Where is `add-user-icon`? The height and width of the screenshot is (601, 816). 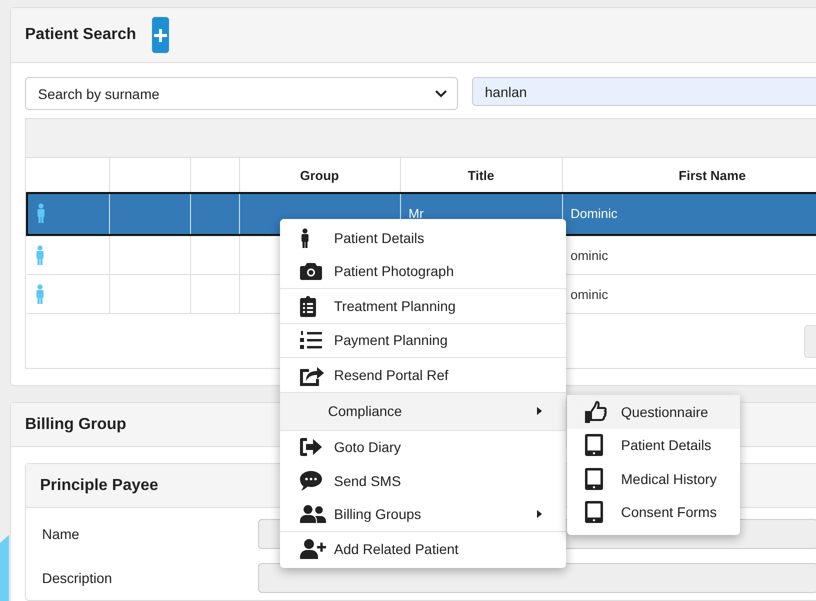 add-user-icon is located at coordinates (313, 548).